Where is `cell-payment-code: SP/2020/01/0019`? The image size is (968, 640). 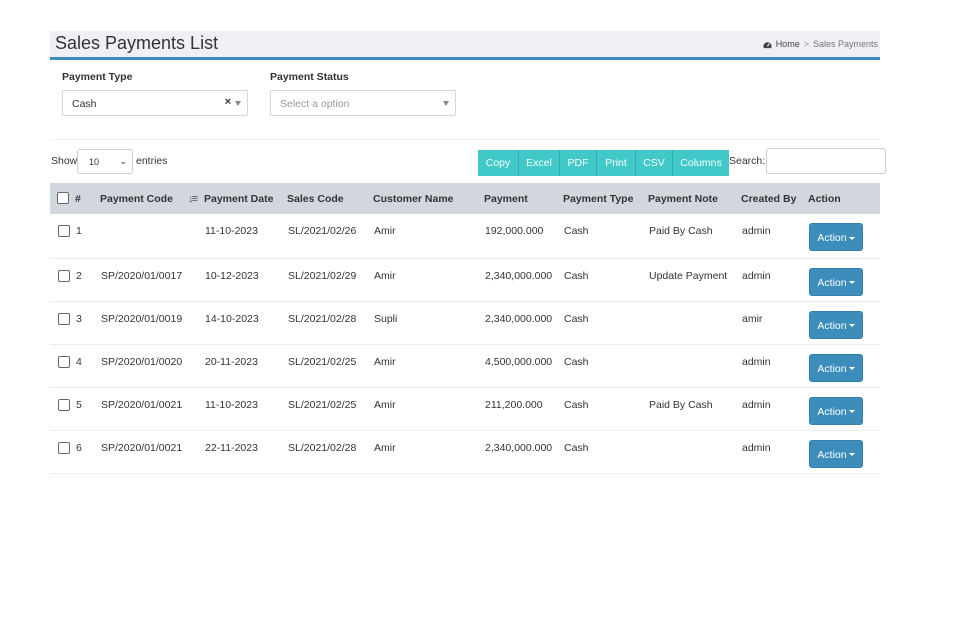 cell-payment-code: SP/2020/01/0019 is located at coordinates (152, 323).